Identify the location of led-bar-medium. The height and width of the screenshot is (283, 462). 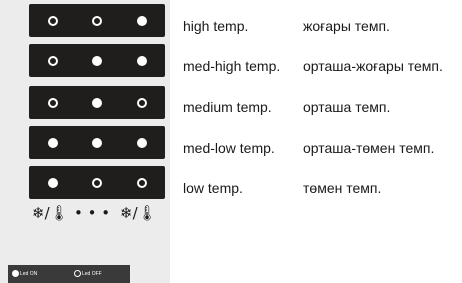
(97, 102).